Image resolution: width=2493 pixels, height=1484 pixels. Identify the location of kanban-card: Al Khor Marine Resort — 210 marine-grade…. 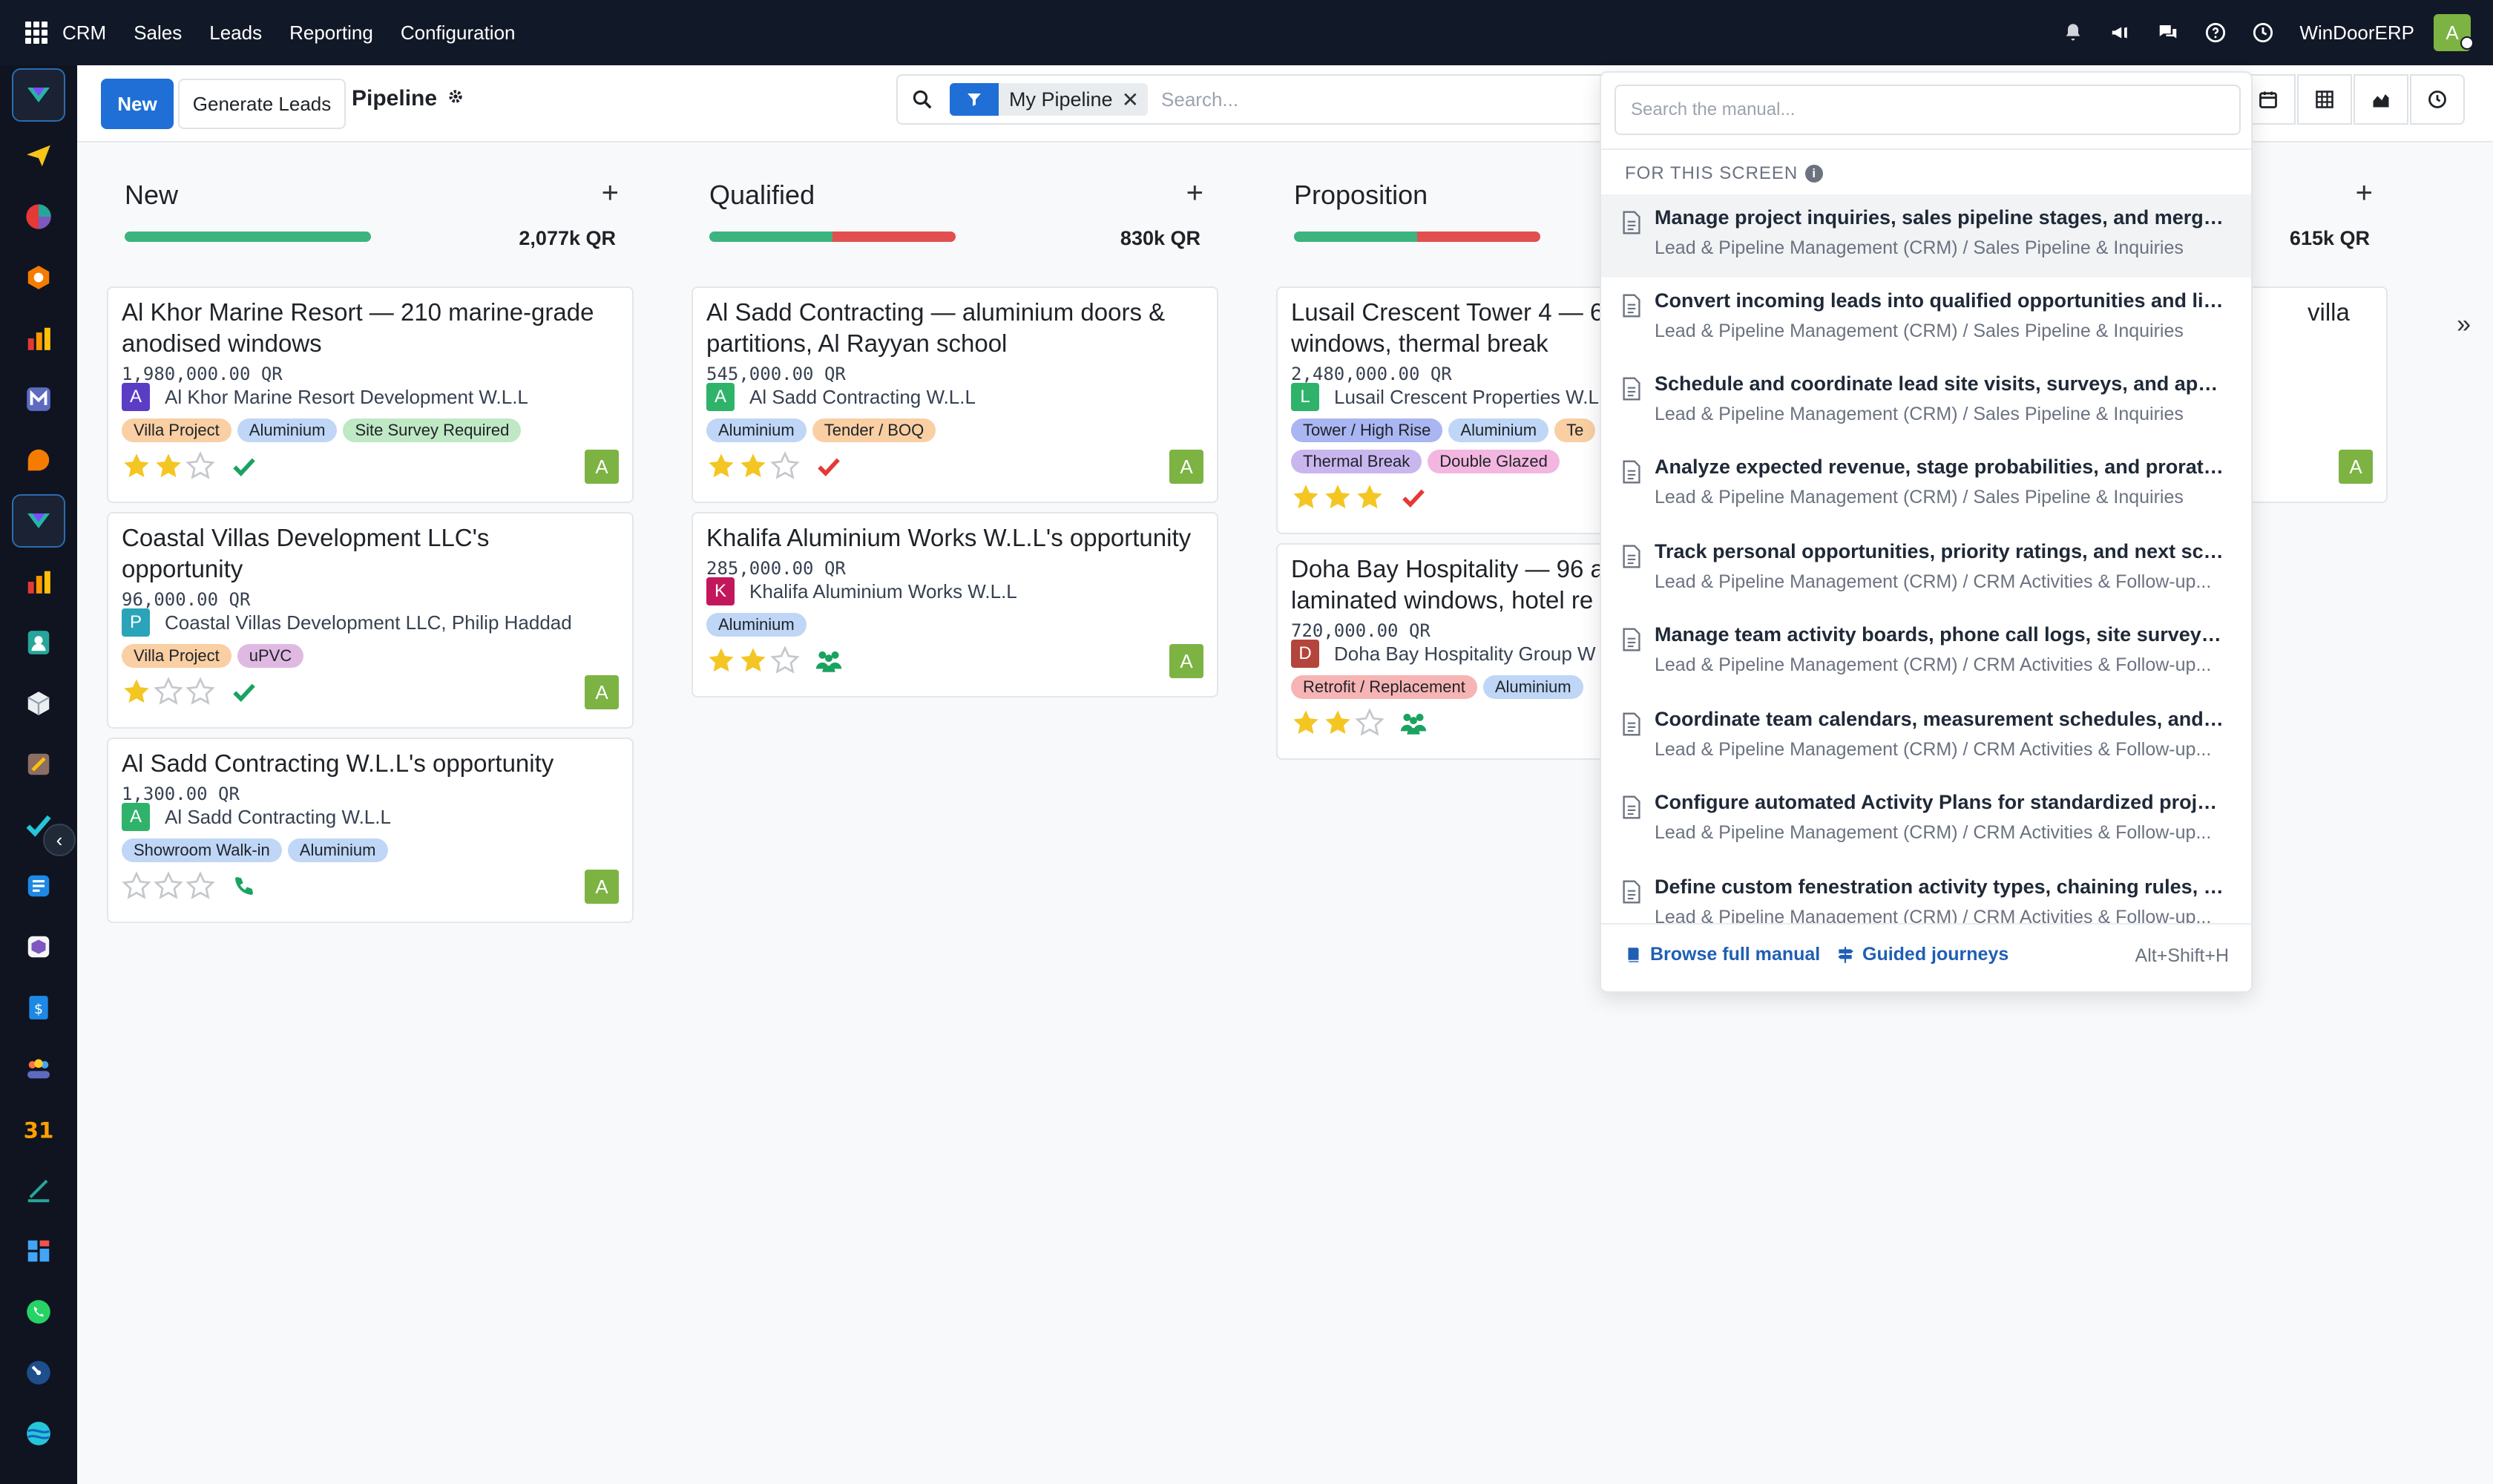
(370, 394).